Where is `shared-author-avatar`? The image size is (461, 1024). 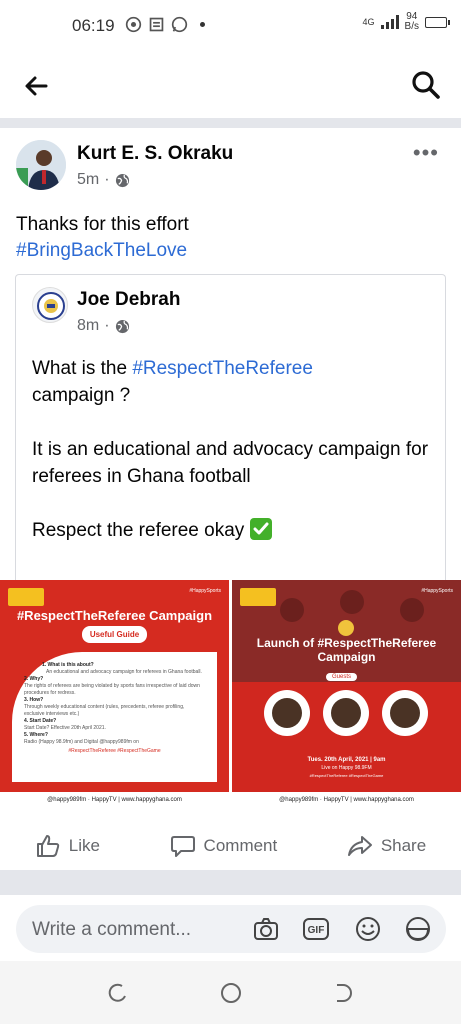
shared-author-avatar is located at coordinates (50, 305).